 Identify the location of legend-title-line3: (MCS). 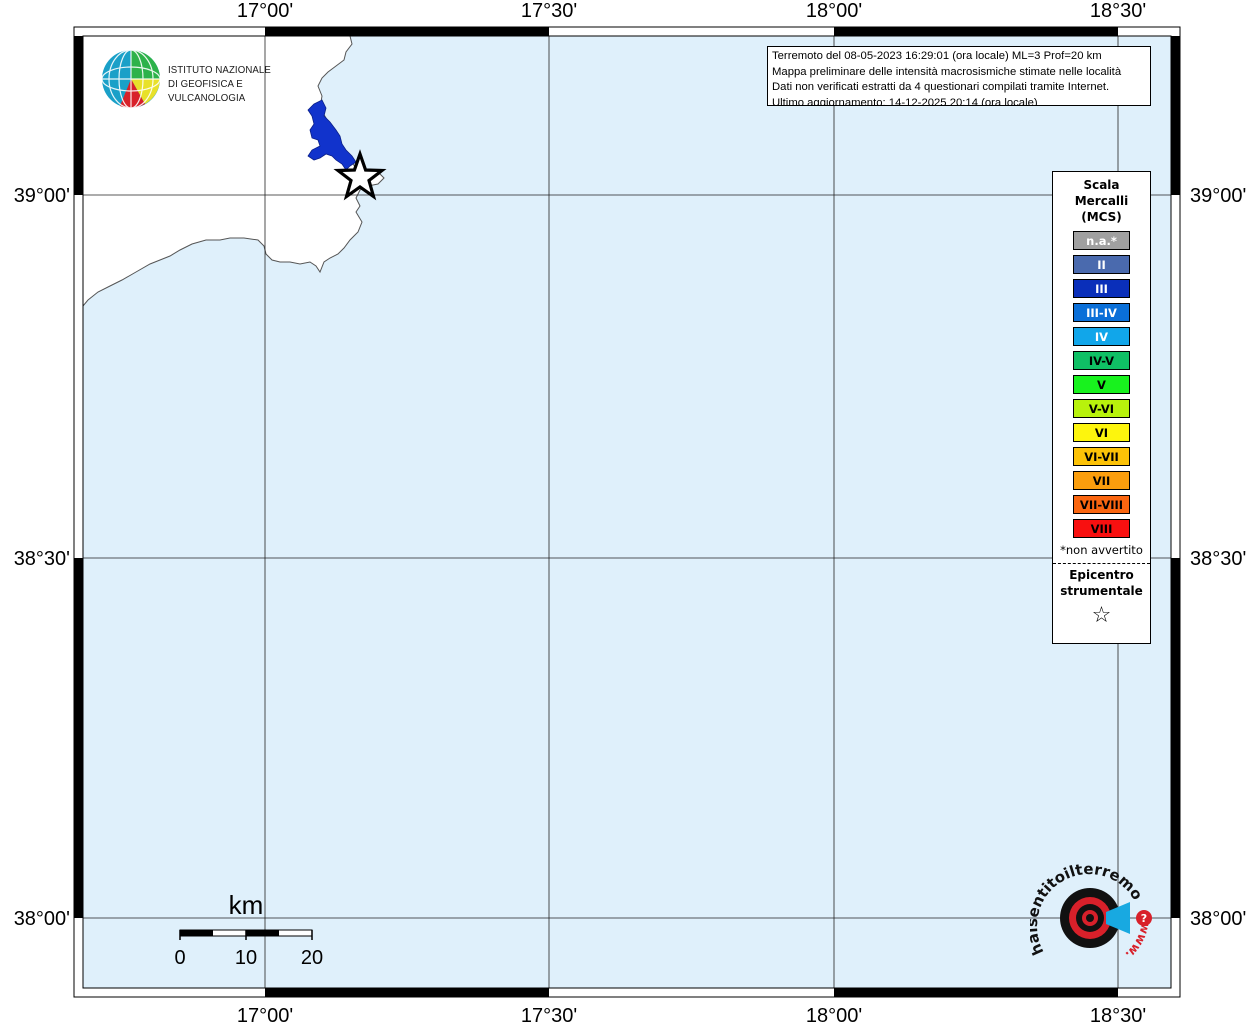
(1101, 217).